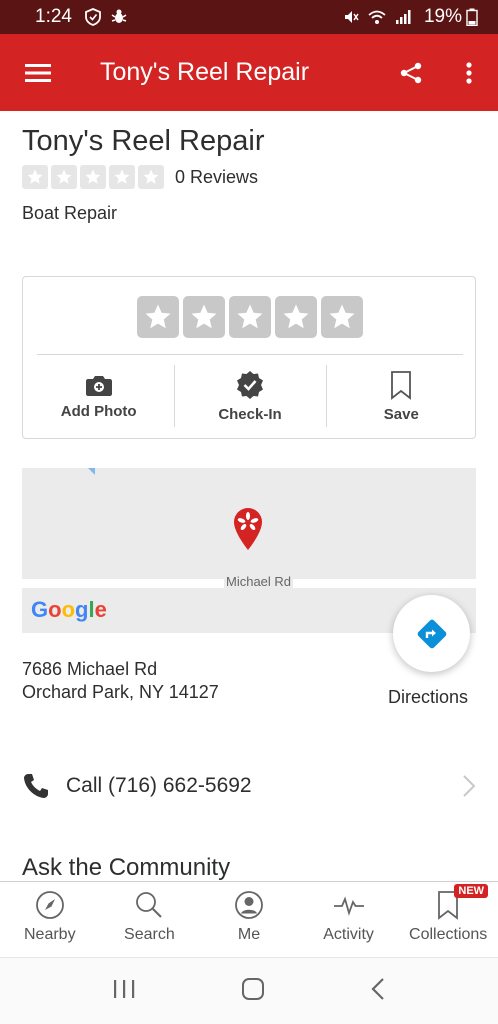 This screenshot has width=498, height=1024. What do you see at coordinates (249, 905) in the screenshot?
I see `profile-icon` at bounding box center [249, 905].